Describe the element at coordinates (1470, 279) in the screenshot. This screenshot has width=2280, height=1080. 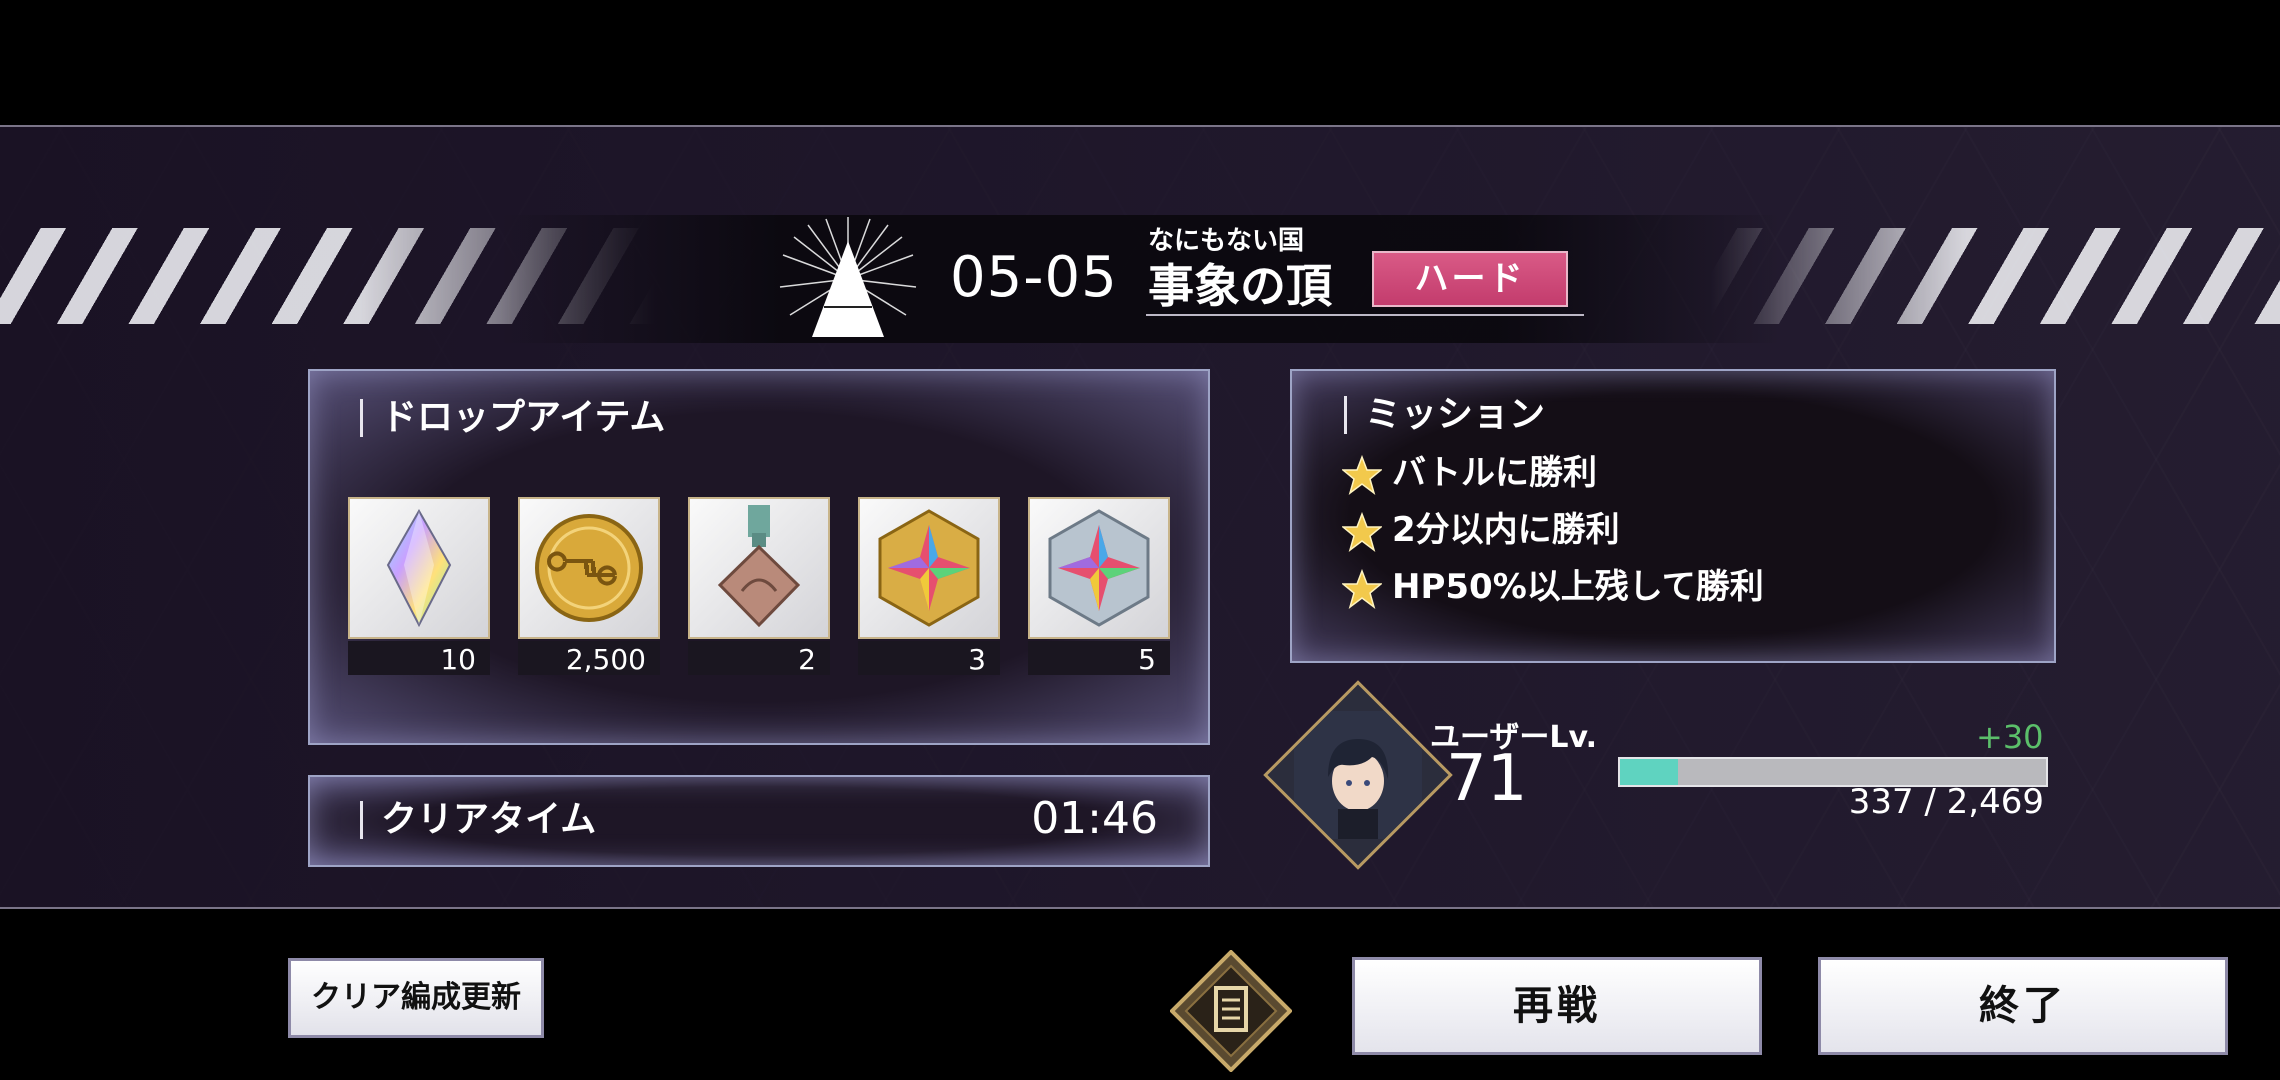
I see `difficulty-badge: ハード` at that location.